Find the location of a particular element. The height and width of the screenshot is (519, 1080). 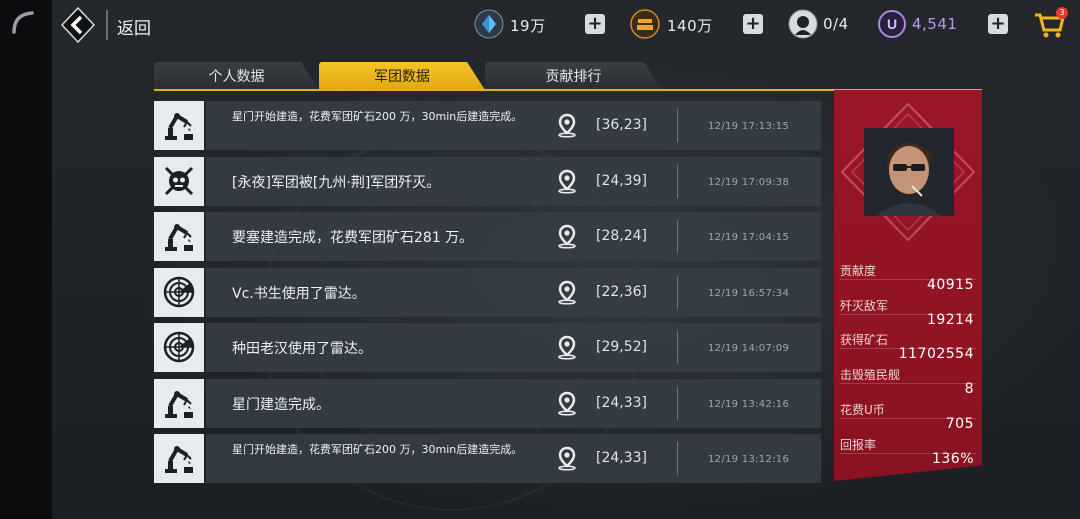

u-coin-value: 4,541 is located at coordinates (935, 24).